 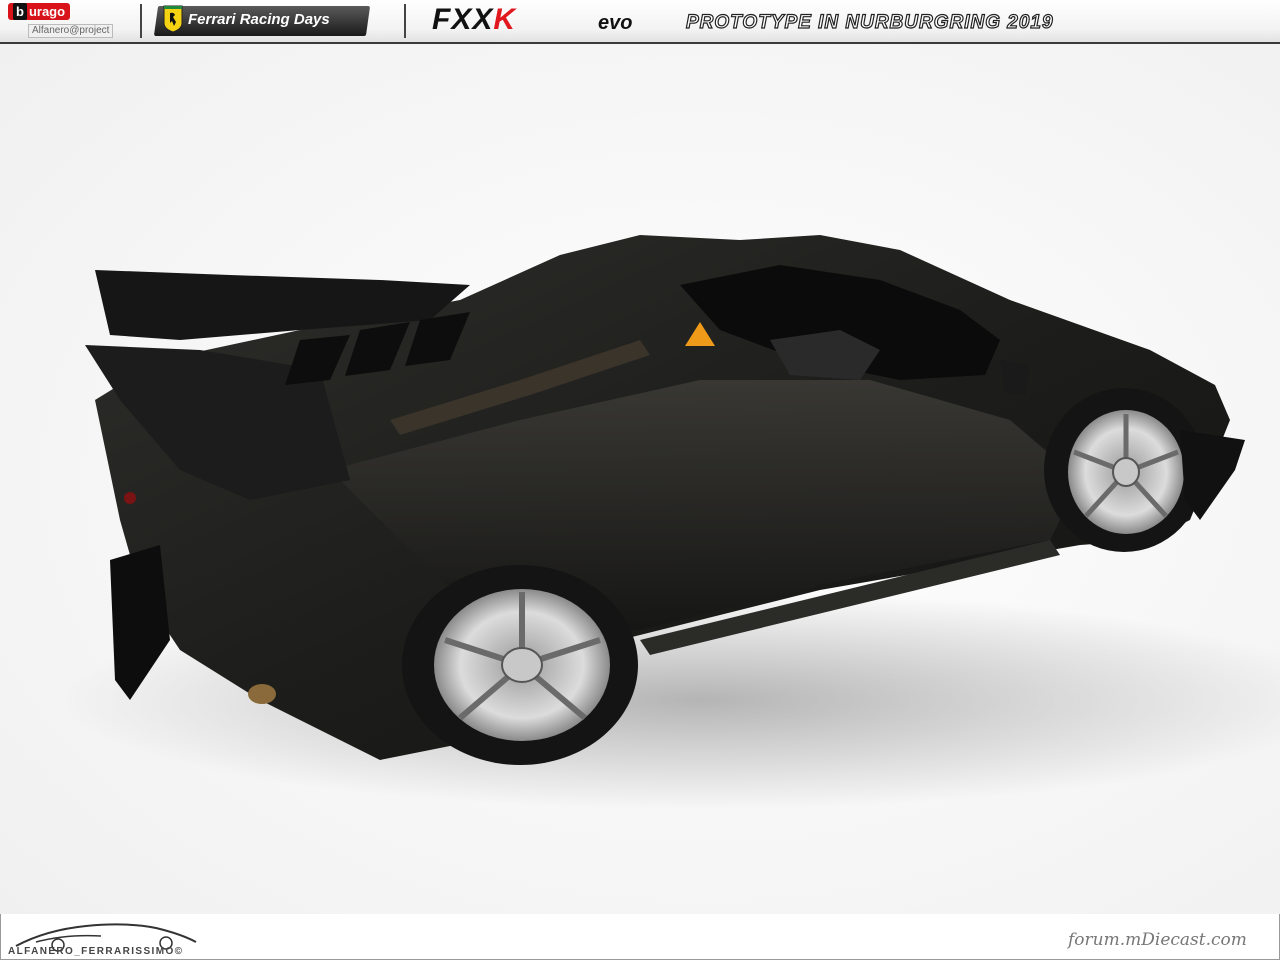 What do you see at coordinates (71, 31) in the screenshot?
I see `project-credit: Alfanero@project` at bounding box center [71, 31].